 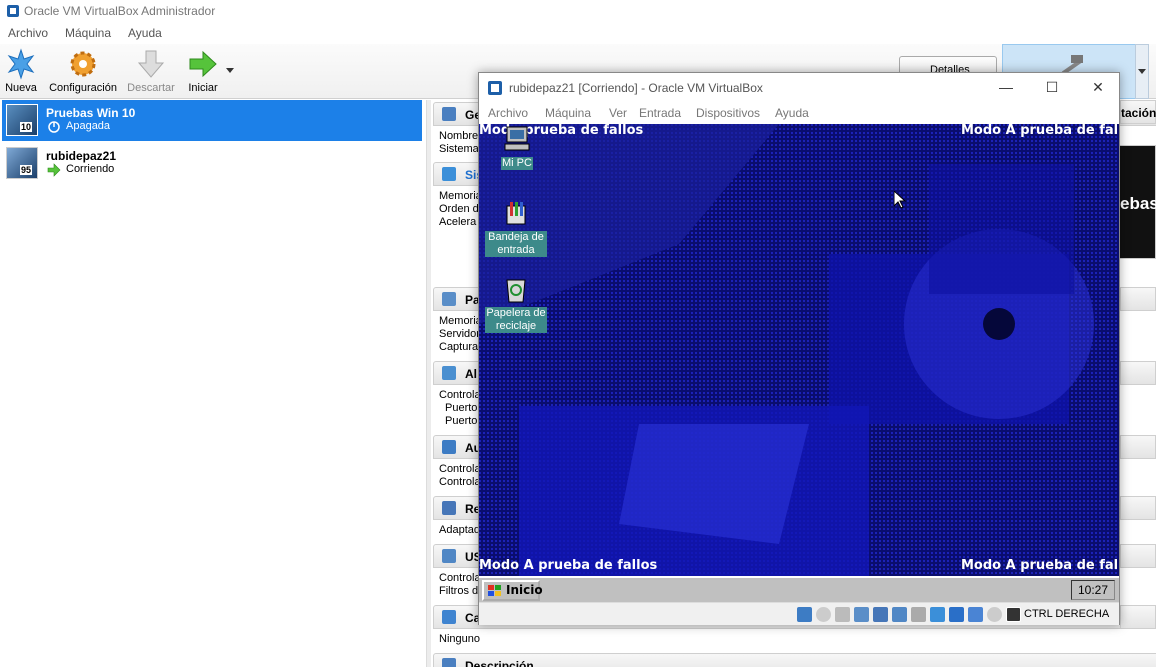 What do you see at coordinates (956, 614) in the screenshot?
I see `video-capture-icon` at bounding box center [956, 614].